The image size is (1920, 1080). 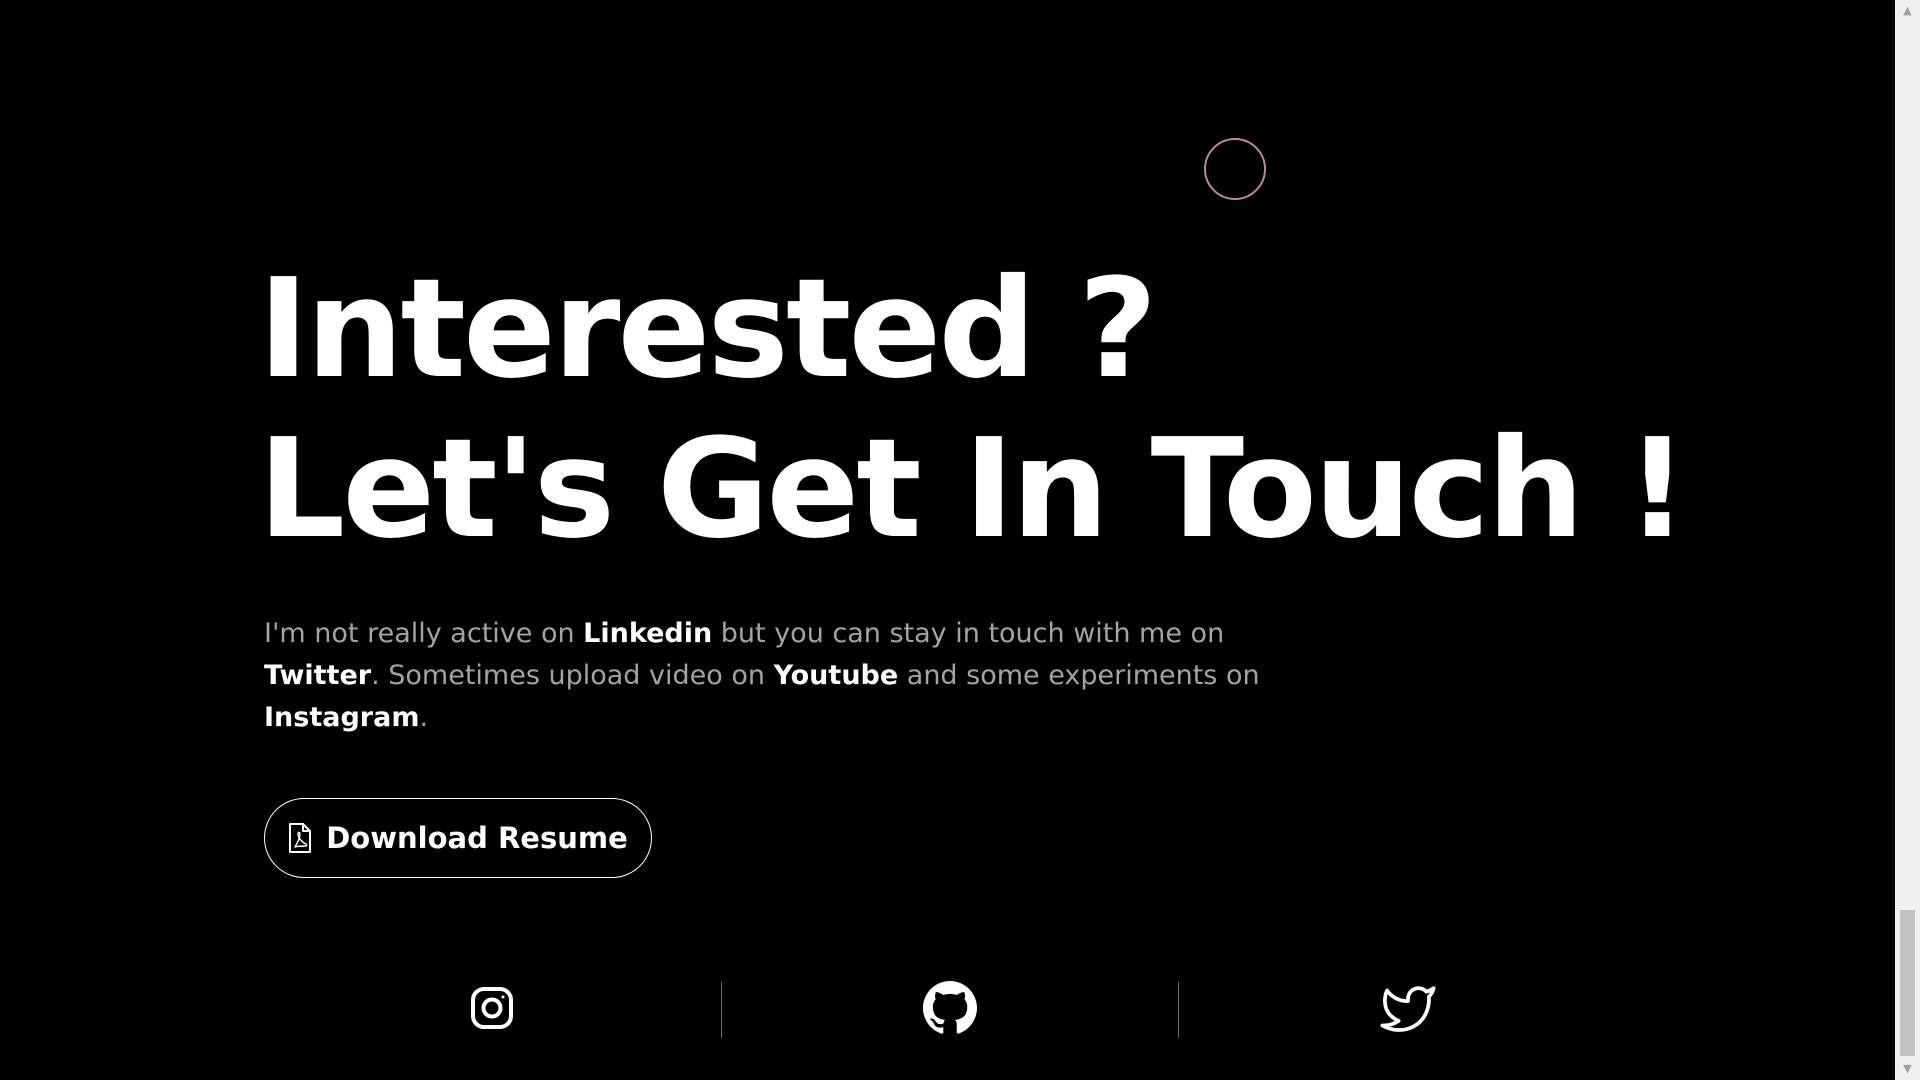 What do you see at coordinates (1907, 983) in the screenshot?
I see `scrollbar-thumb` at bounding box center [1907, 983].